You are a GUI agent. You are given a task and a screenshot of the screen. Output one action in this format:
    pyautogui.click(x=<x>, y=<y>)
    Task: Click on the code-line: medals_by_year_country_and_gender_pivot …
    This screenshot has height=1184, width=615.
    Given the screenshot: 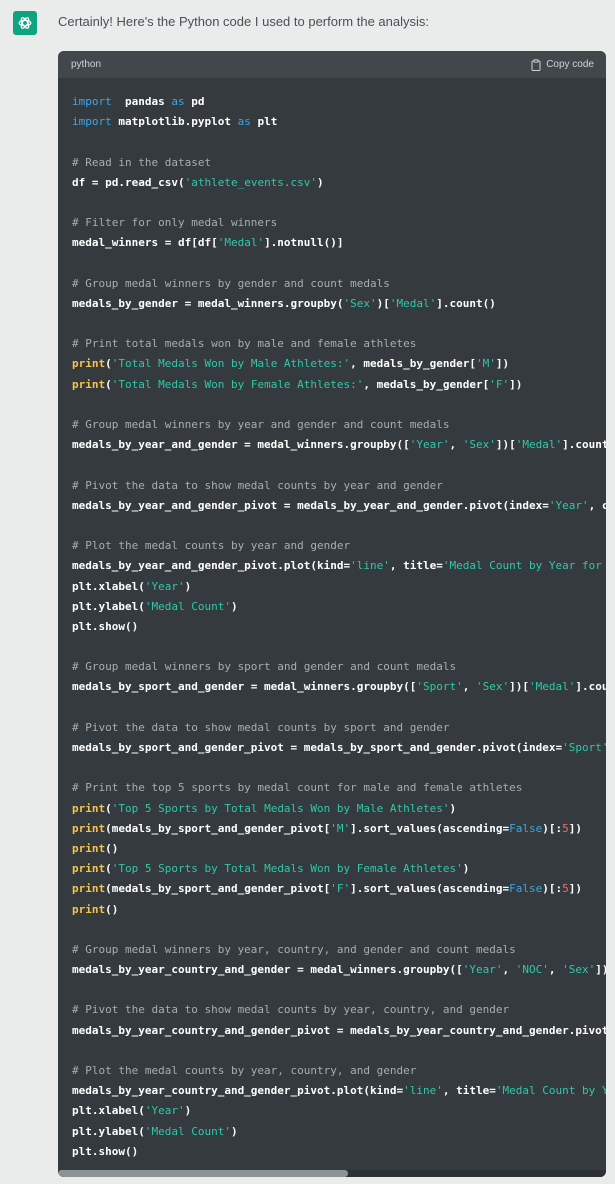 What is the action you would take?
    pyautogui.click(x=339, y=1031)
    